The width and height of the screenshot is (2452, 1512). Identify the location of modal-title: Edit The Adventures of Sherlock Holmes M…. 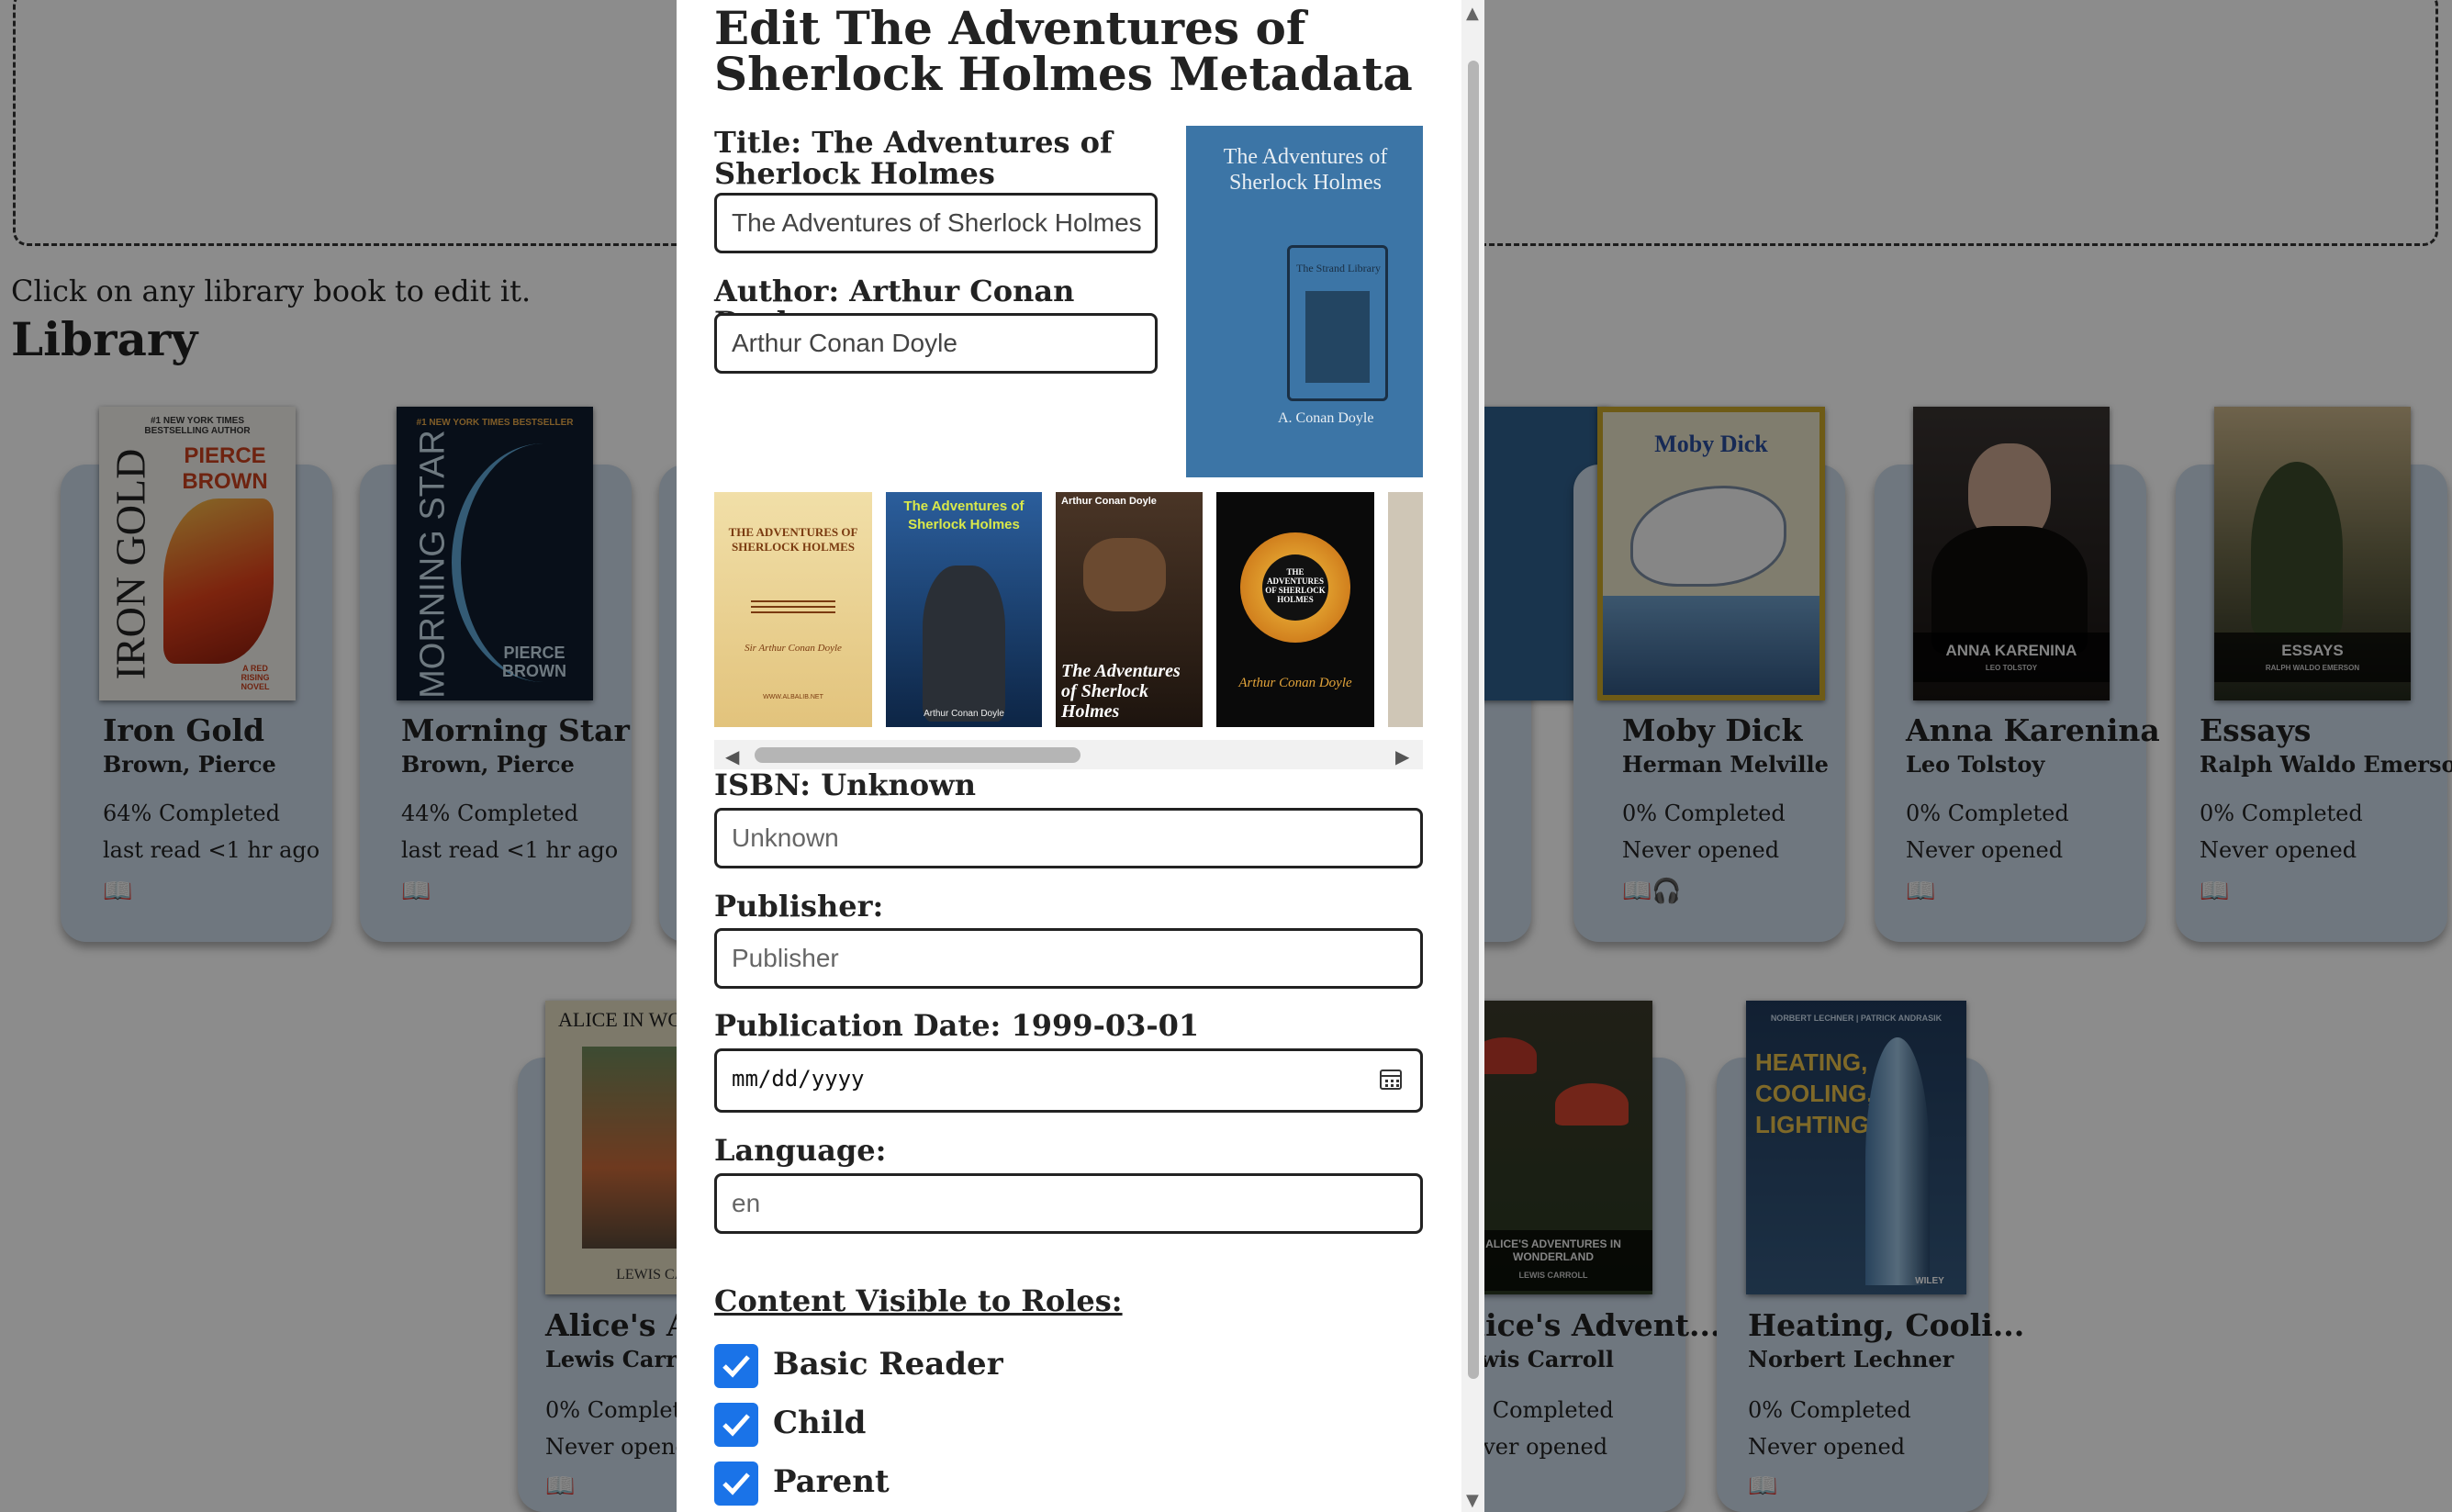
(1063, 51).